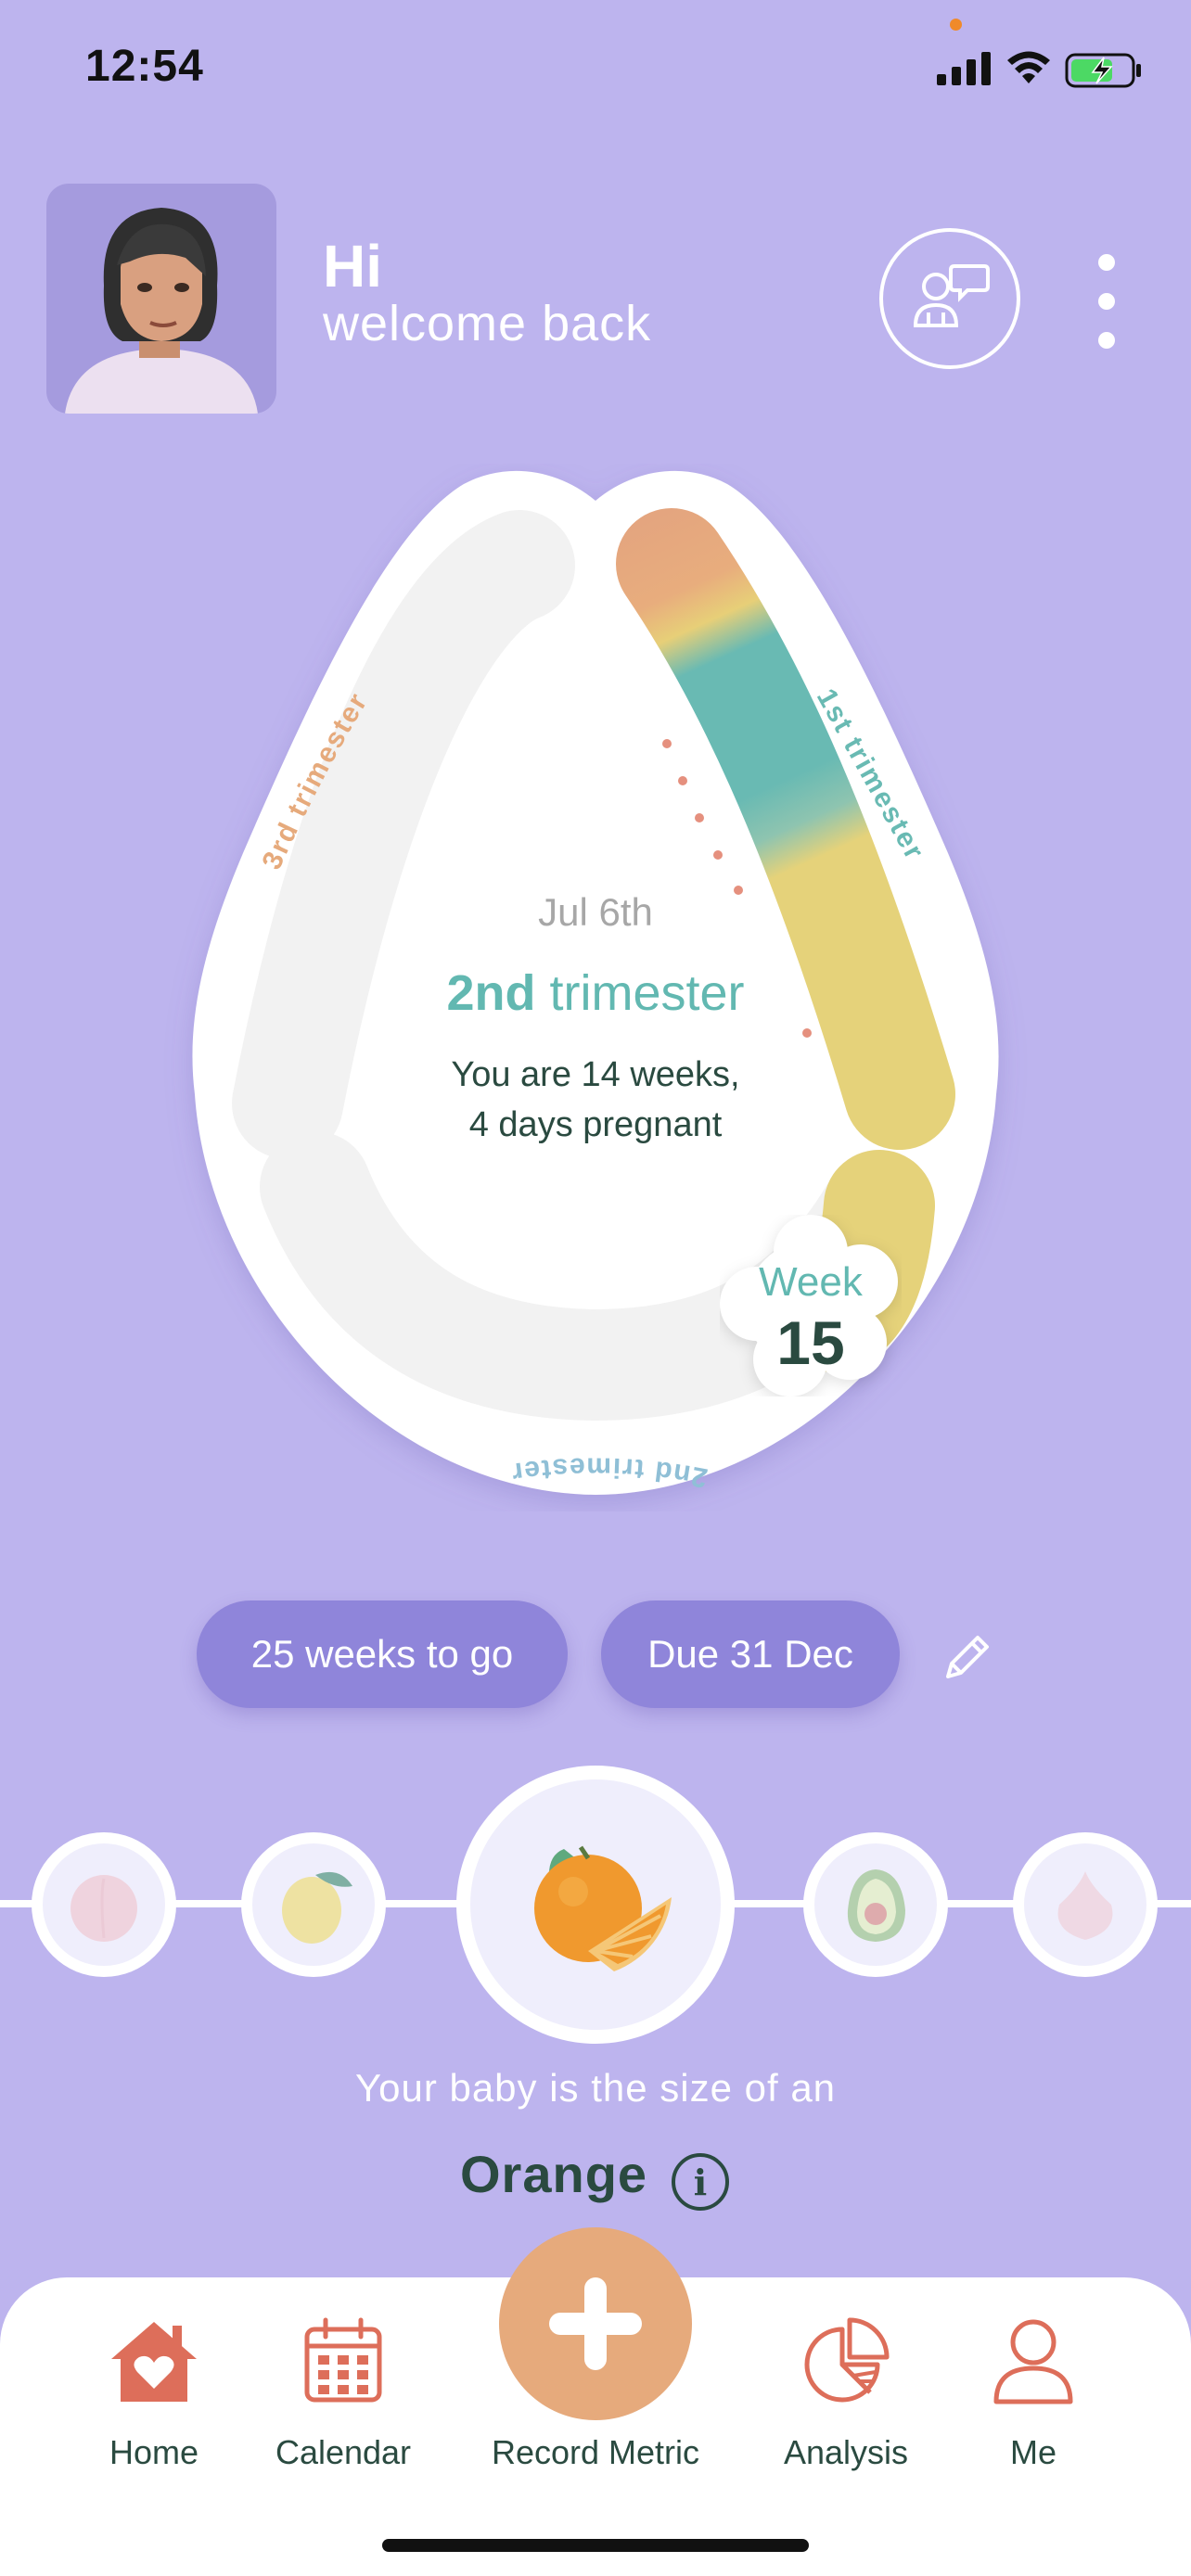 The image size is (1191, 2576). I want to click on person-icon, so click(1033, 2361).